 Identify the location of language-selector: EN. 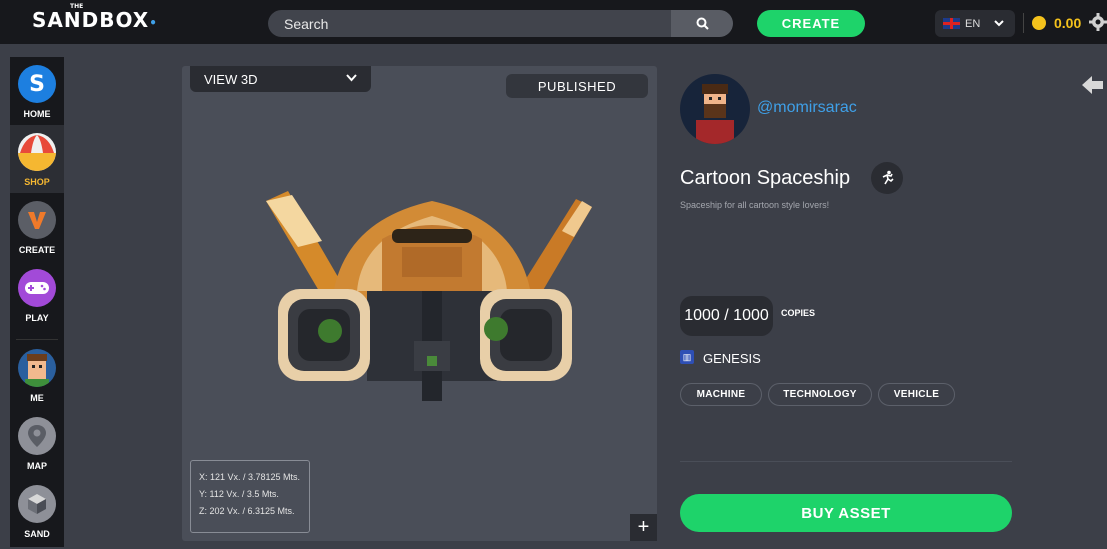
(975, 23).